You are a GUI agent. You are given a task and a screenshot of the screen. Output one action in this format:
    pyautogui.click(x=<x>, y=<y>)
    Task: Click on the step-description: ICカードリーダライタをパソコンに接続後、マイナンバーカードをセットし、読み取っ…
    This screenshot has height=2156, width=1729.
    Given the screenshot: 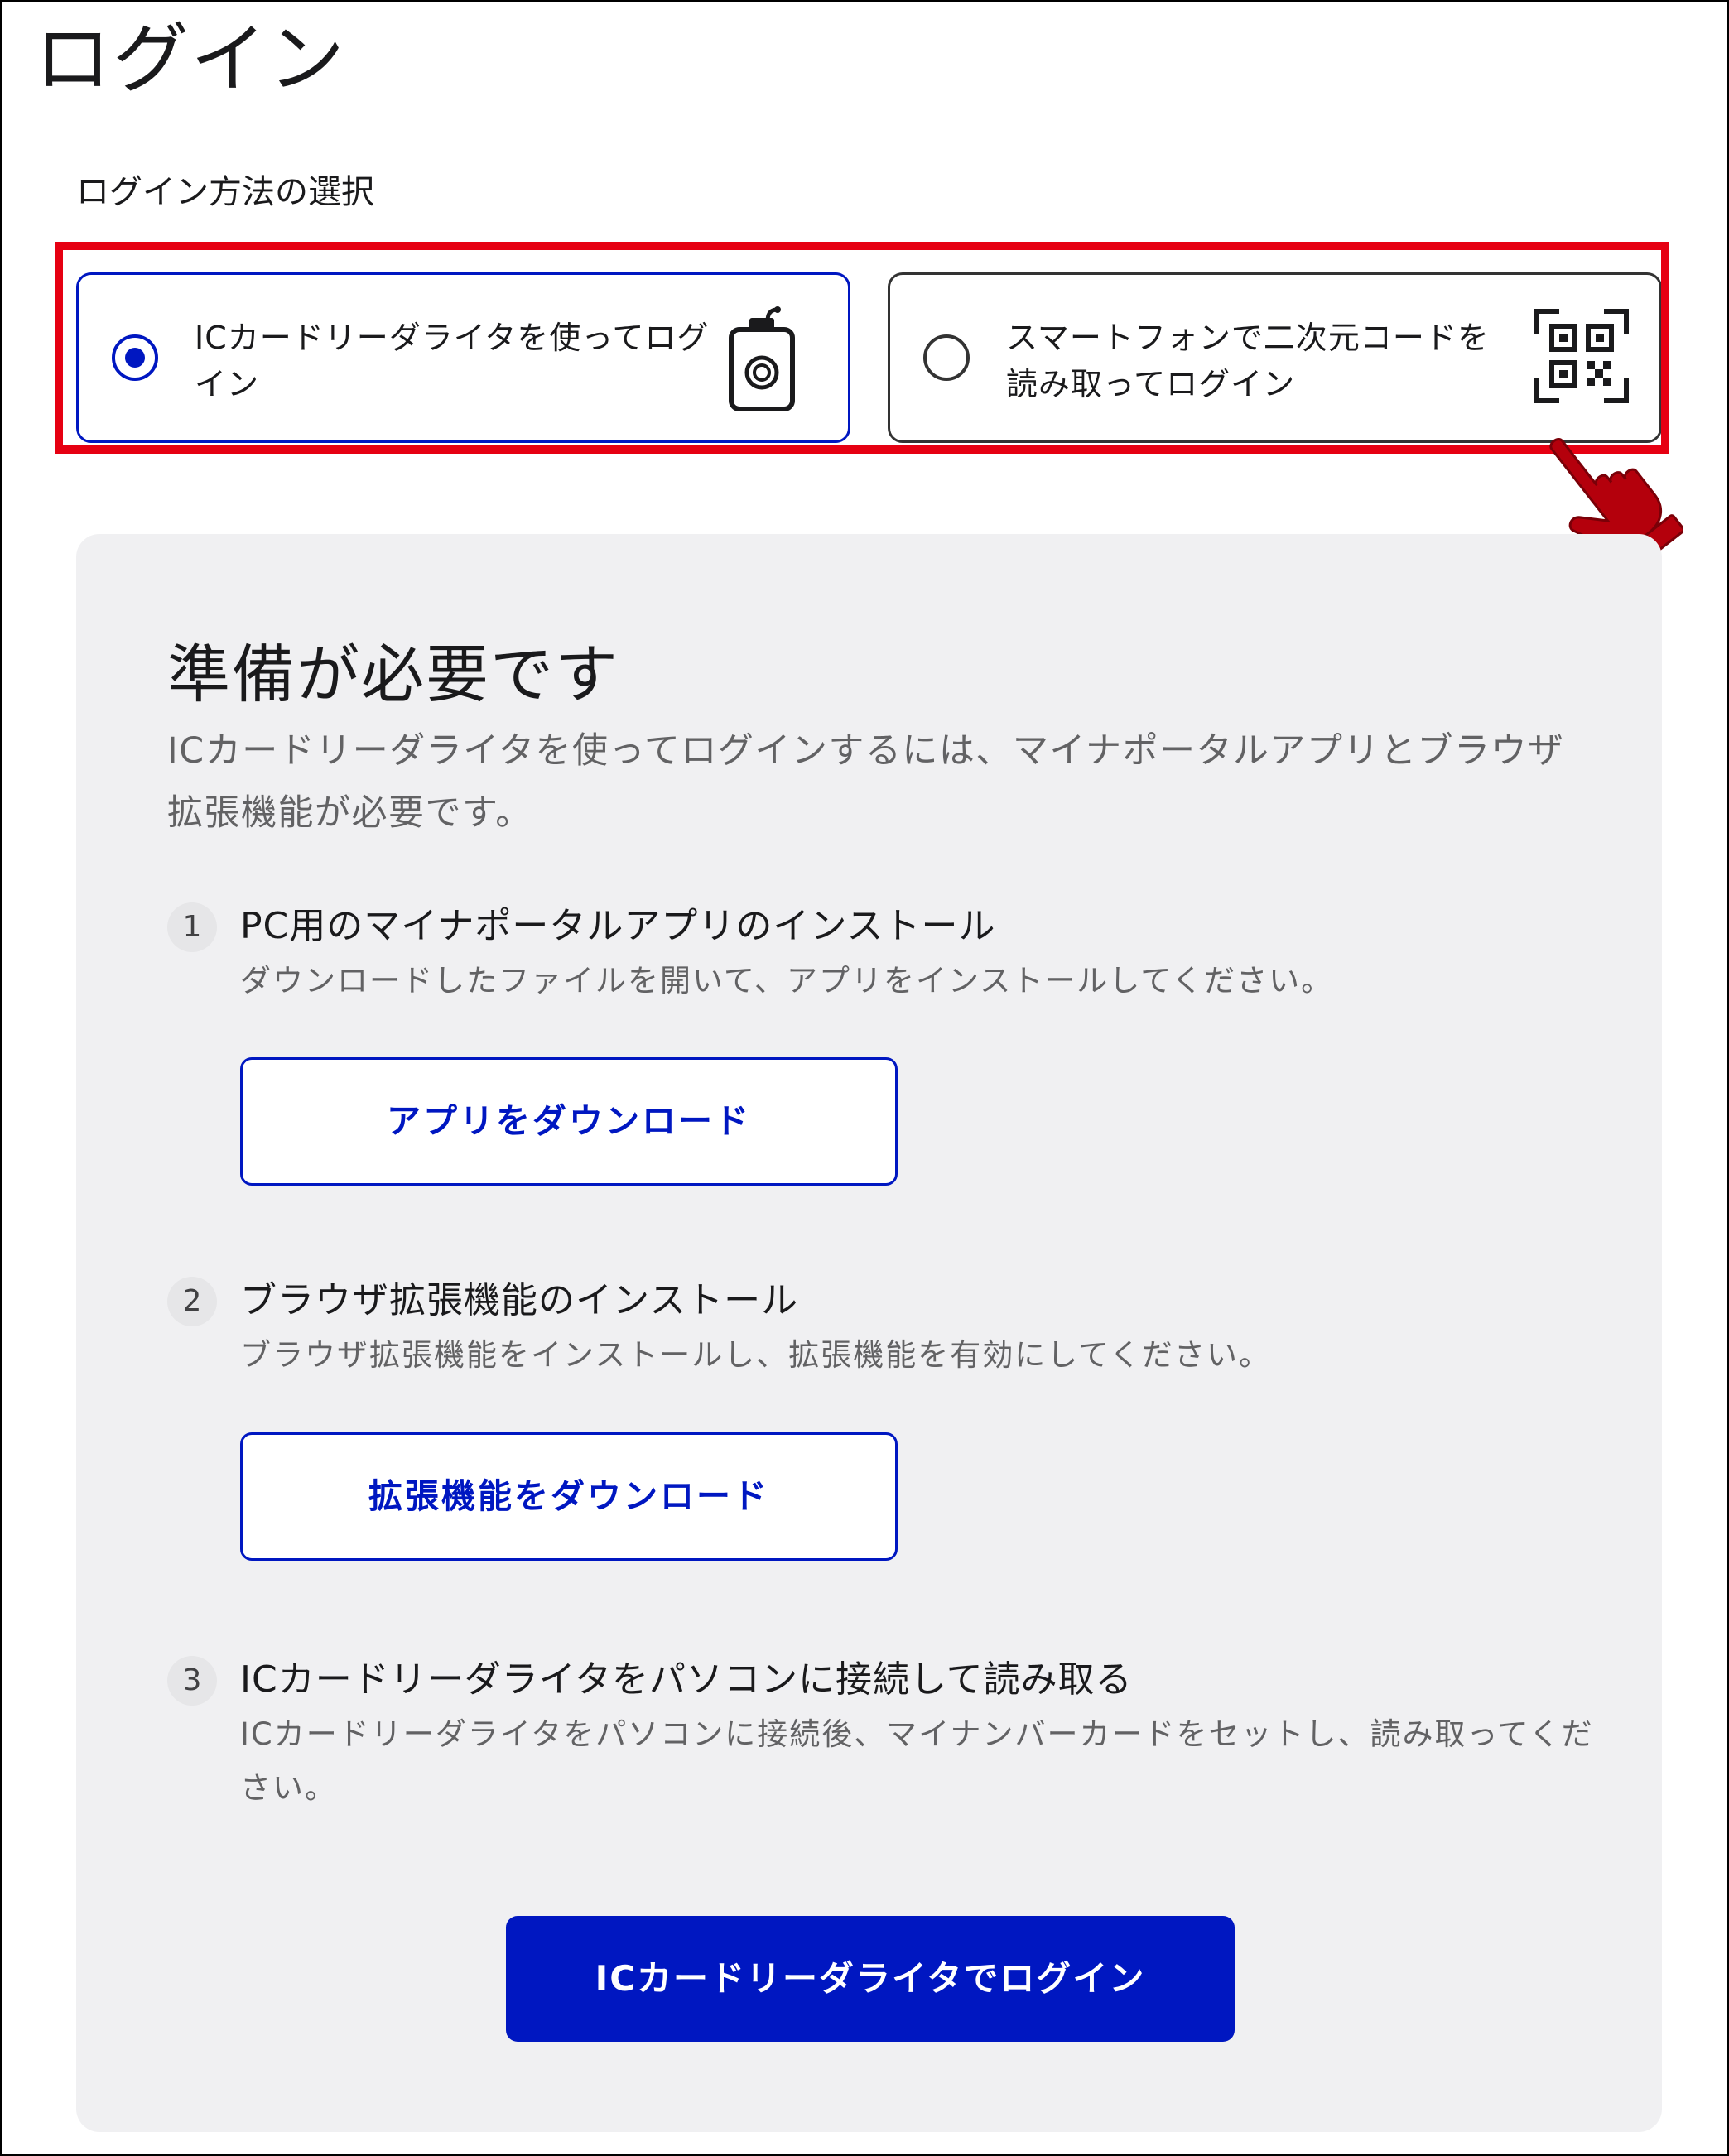 What is the action you would take?
    pyautogui.click(x=917, y=1761)
    